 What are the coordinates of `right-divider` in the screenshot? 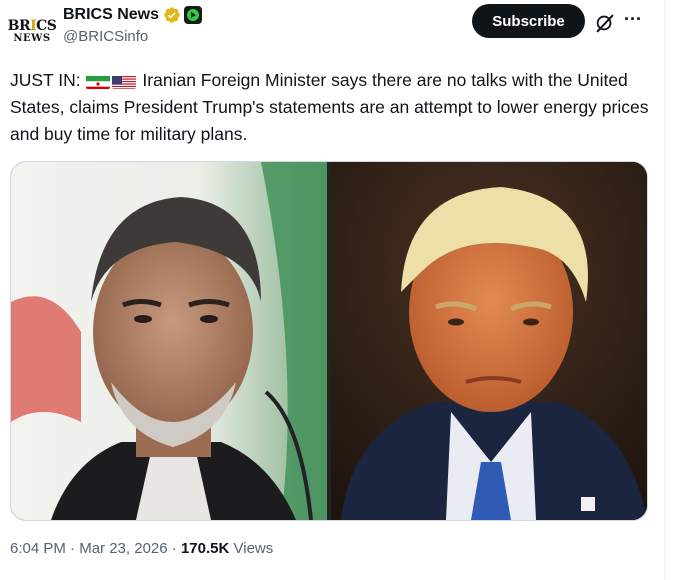 It's located at (664, 290).